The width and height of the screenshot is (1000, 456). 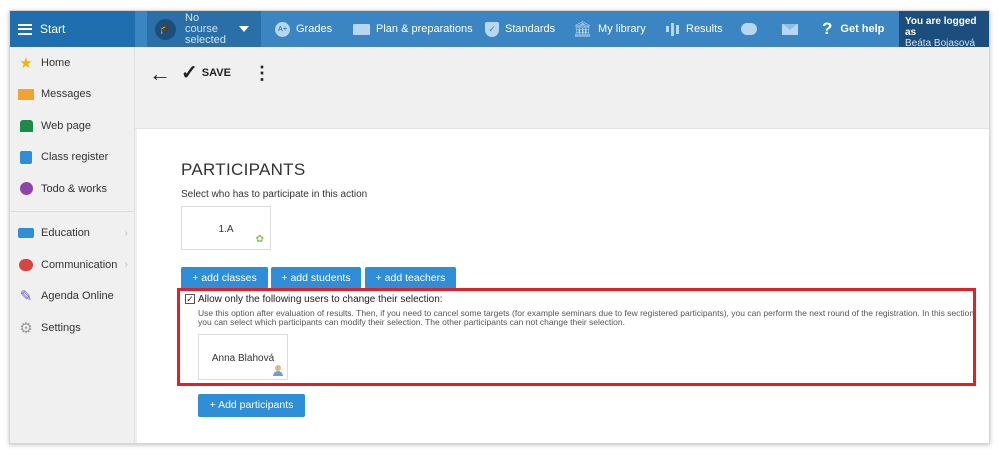 I want to click on nav-results-label: Results, so click(x=704, y=29).